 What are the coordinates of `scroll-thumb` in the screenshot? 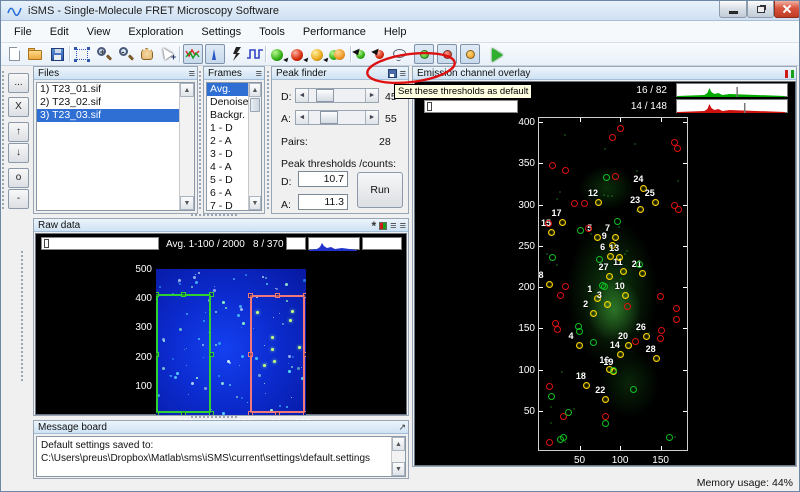 It's located at (255, 105).